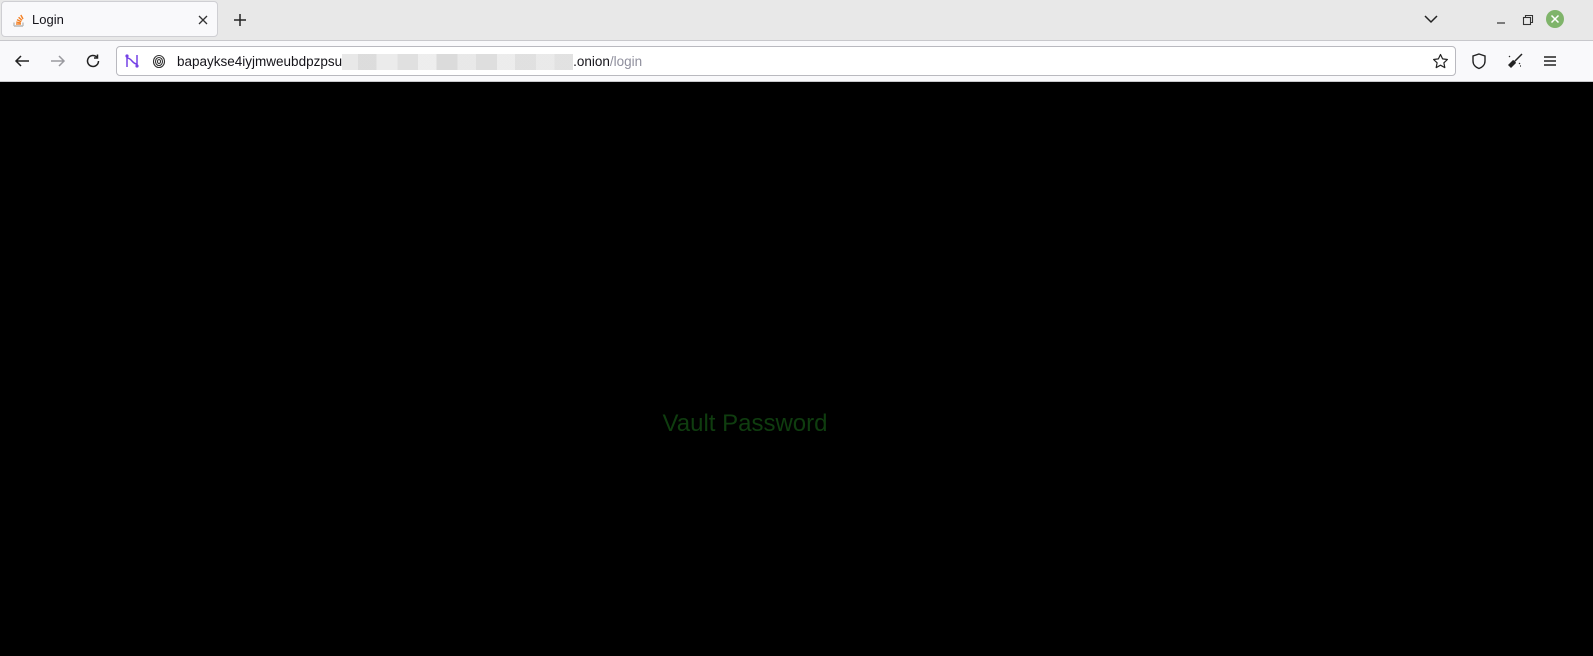 Image resolution: width=1593 pixels, height=656 pixels. What do you see at coordinates (745, 423) in the screenshot?
I see `vault-password-heading: Vault Password` at bounding box center [745, 423].